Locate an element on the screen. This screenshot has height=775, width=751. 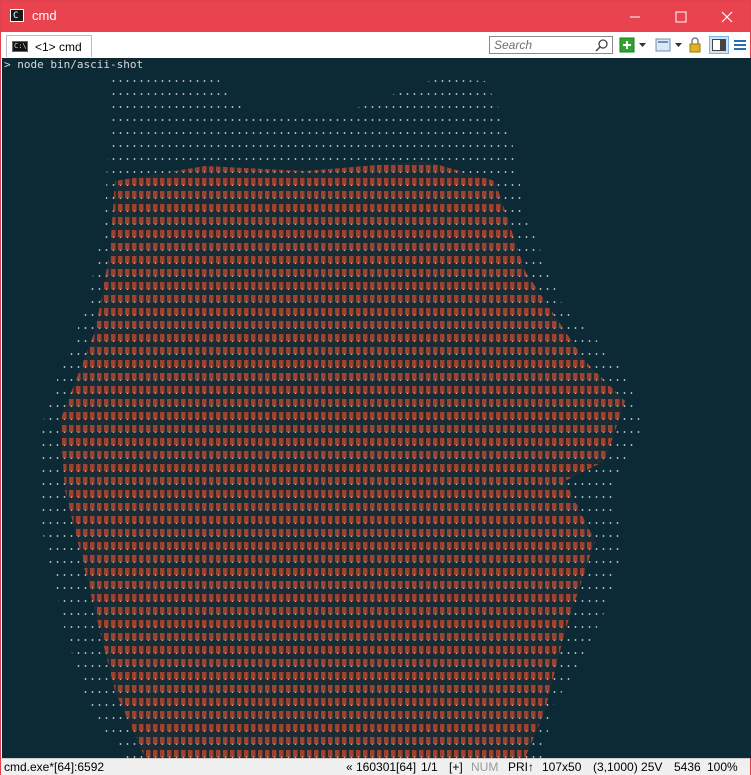
maximize-icon is located at coordinates (681, 16).